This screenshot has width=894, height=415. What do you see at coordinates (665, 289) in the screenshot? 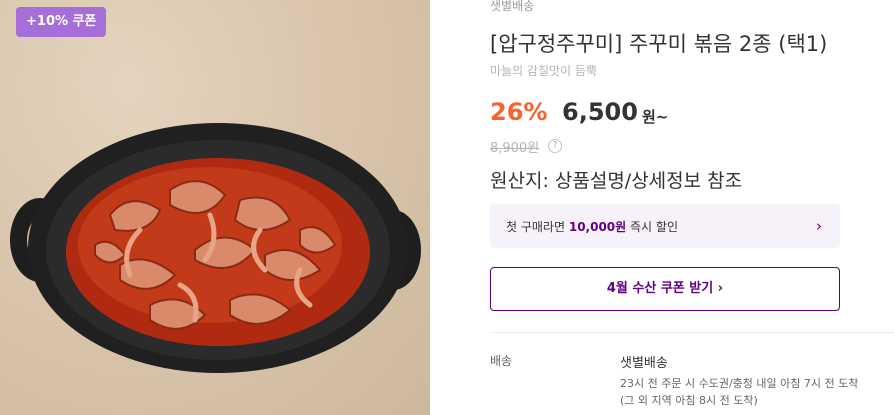
I see `get-coupon-button: 4월 수산 쿠폰 받기 ›` at bounding box center [665, 289].